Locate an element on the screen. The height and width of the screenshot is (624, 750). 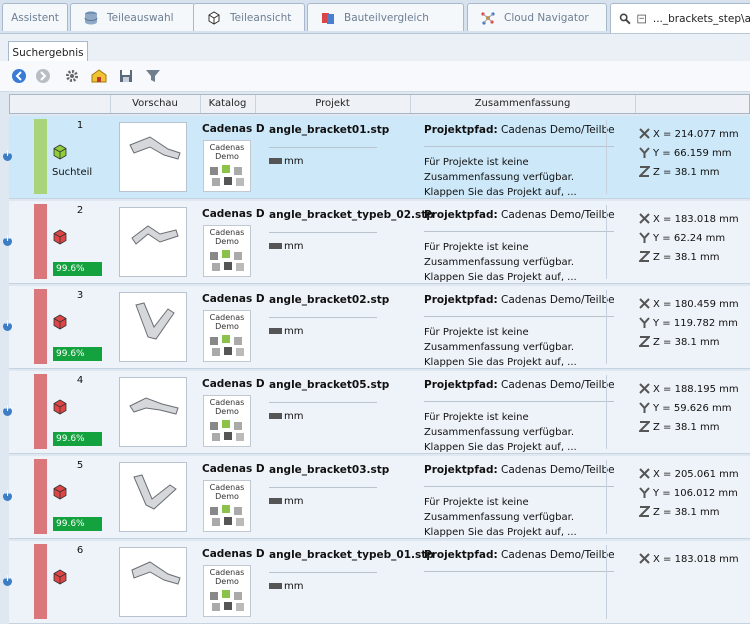
tab-search-result: ..._brackets_step\a is located at coordinates (680, 18).